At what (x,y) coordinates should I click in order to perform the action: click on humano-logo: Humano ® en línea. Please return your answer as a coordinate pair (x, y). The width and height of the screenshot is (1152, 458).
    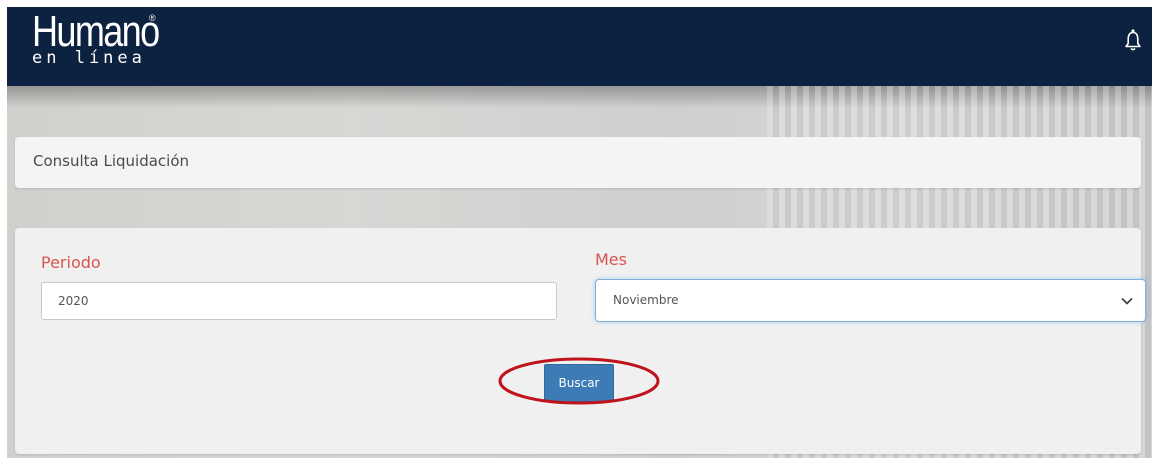
    Looking at the image, I should click on (109, 37).